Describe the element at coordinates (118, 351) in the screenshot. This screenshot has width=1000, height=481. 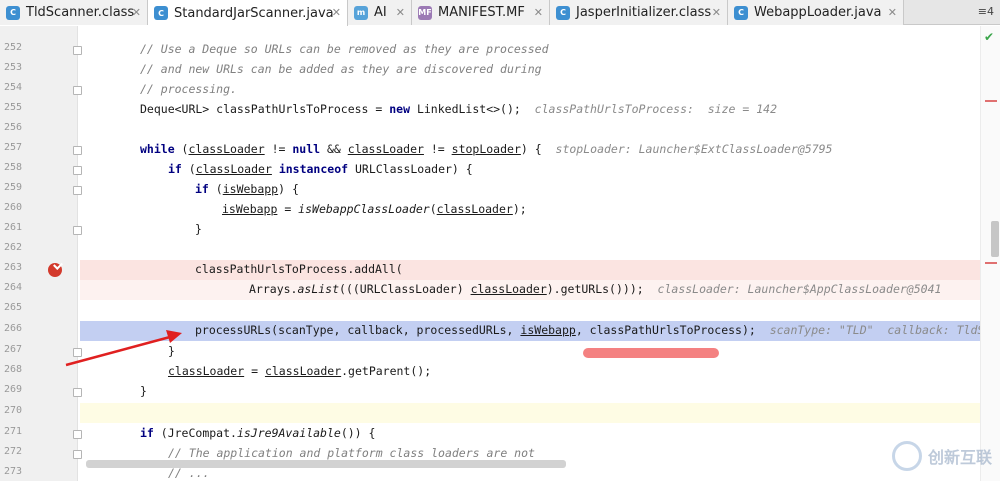
I see `arrow-shaft` at that location.